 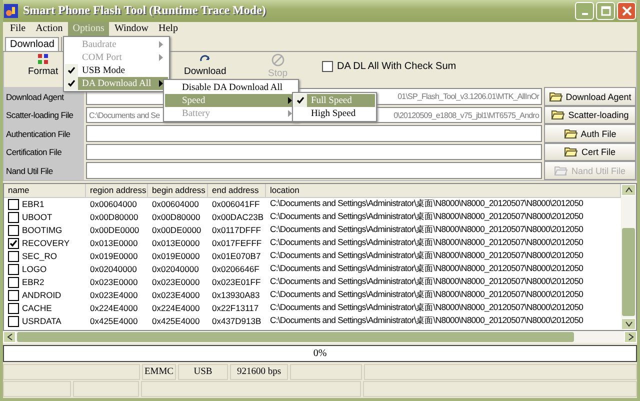 I want to click on field-label: Scatter-loading File, so click(x=44, y=115).